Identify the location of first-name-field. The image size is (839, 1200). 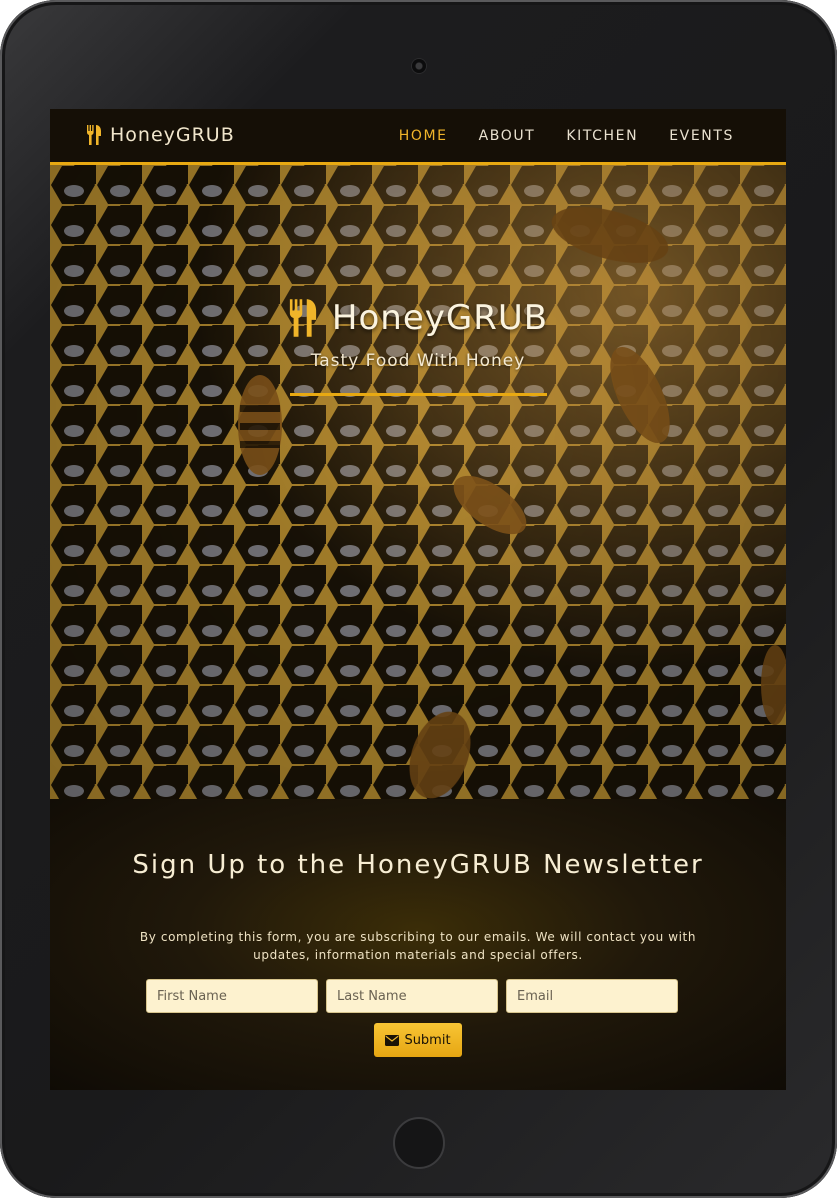
(232, 996).